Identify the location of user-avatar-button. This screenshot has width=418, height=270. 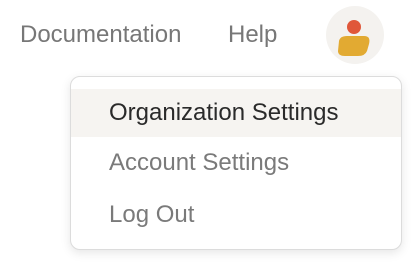
(355, 35).